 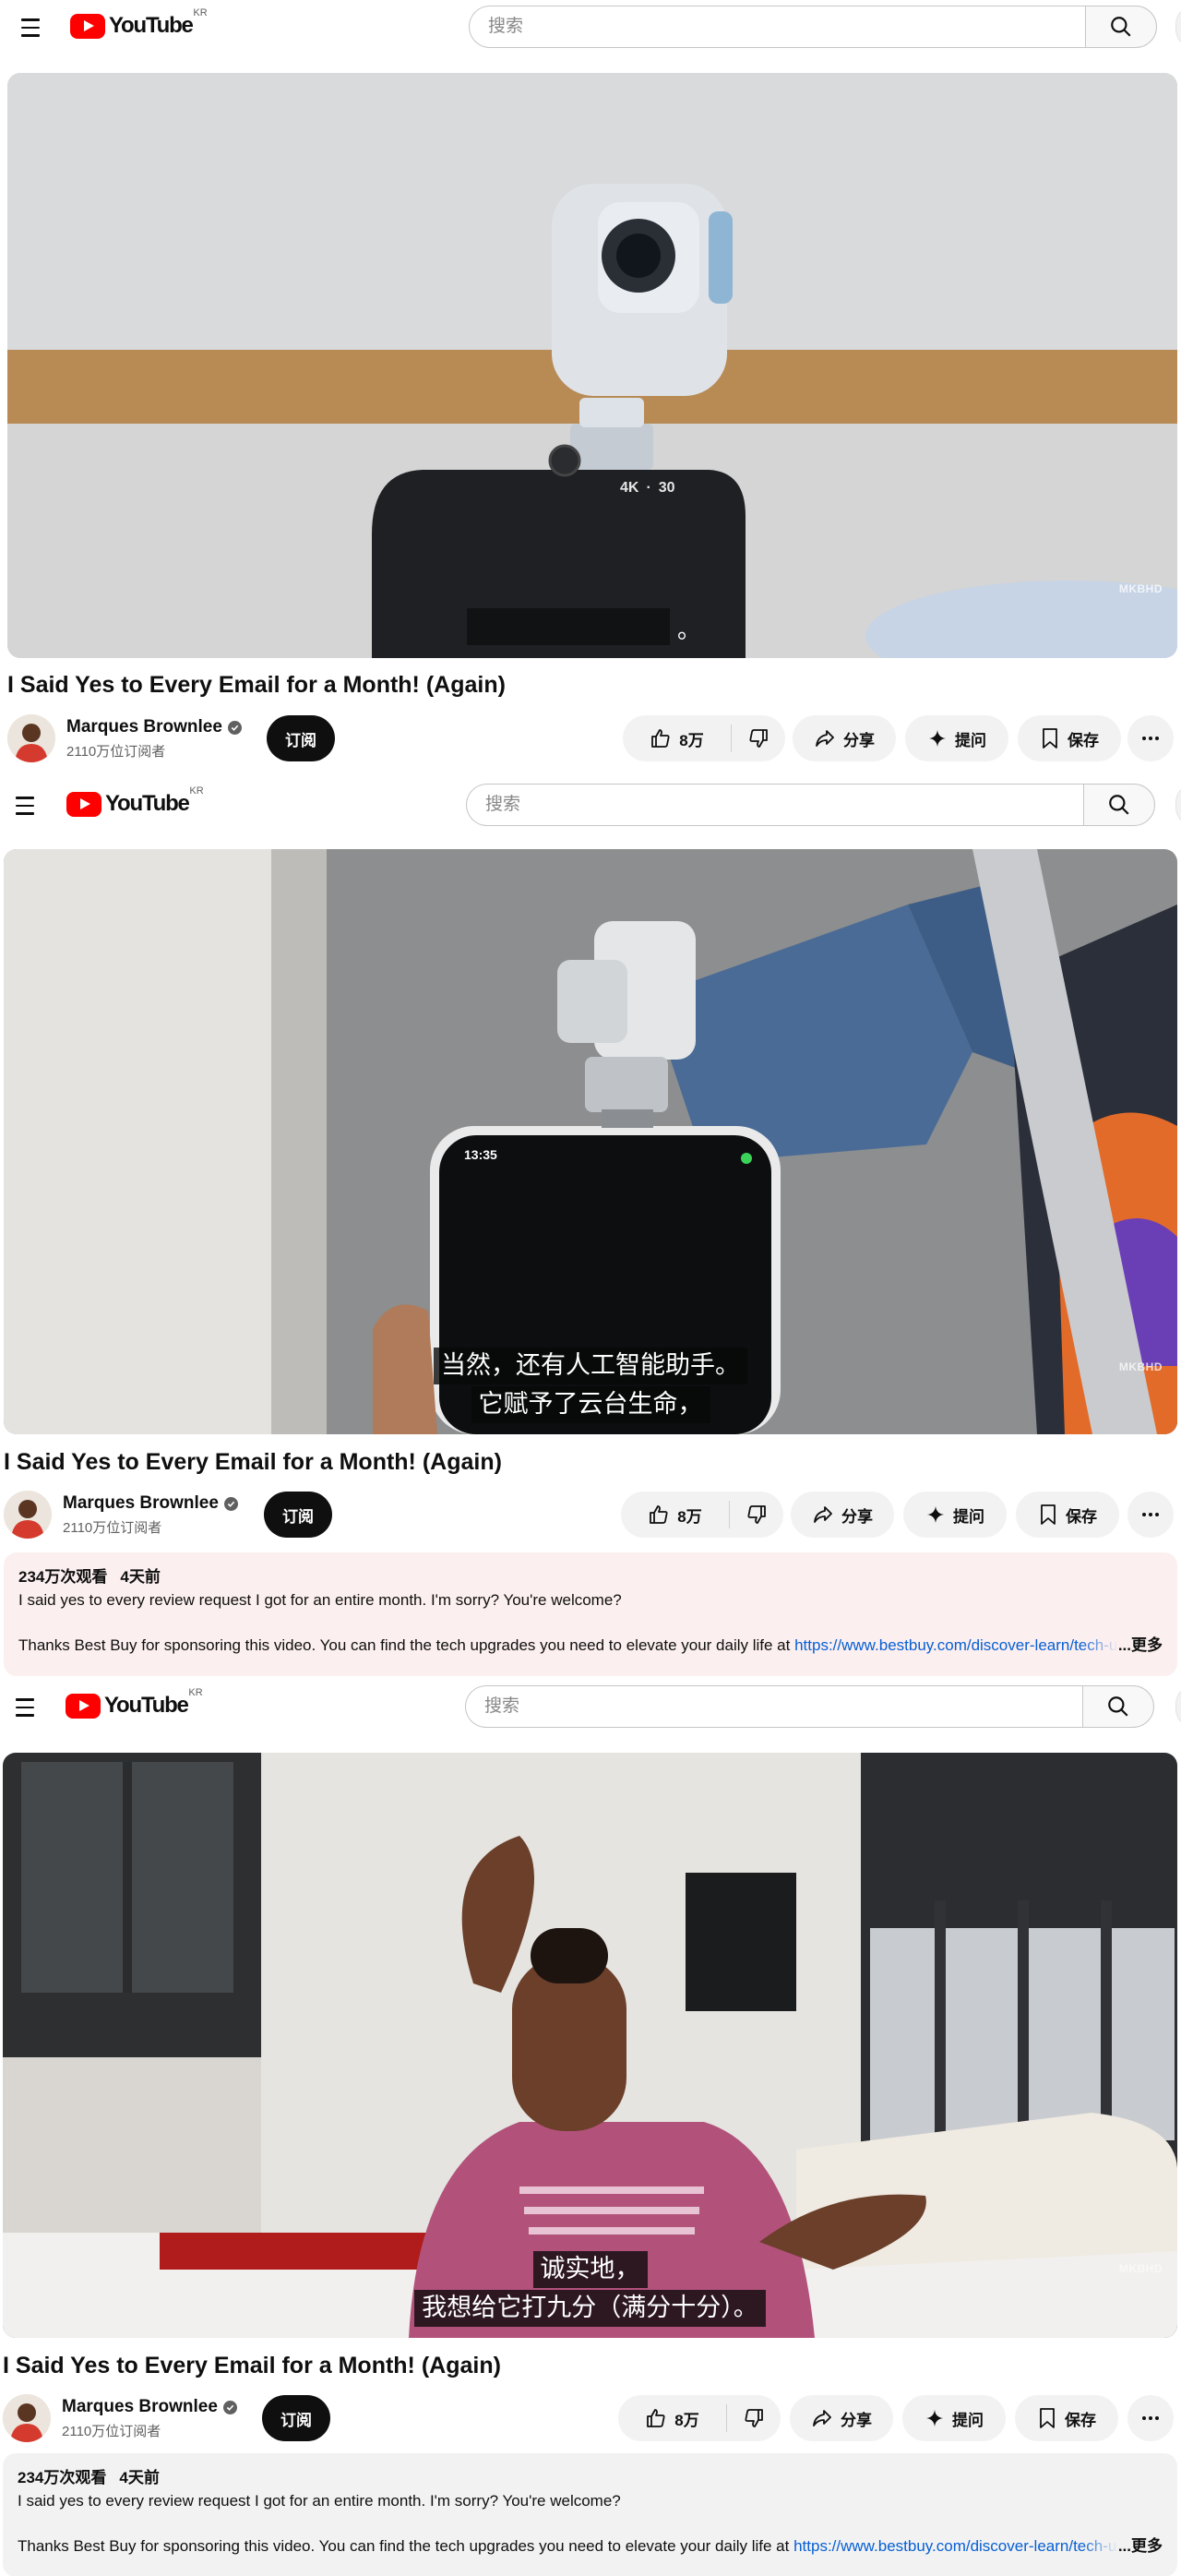 What do you see at coordinates (647, 489) in the screenshot?
I see `camera-overlay: 4K · 30` at bounding box center [647, 489].